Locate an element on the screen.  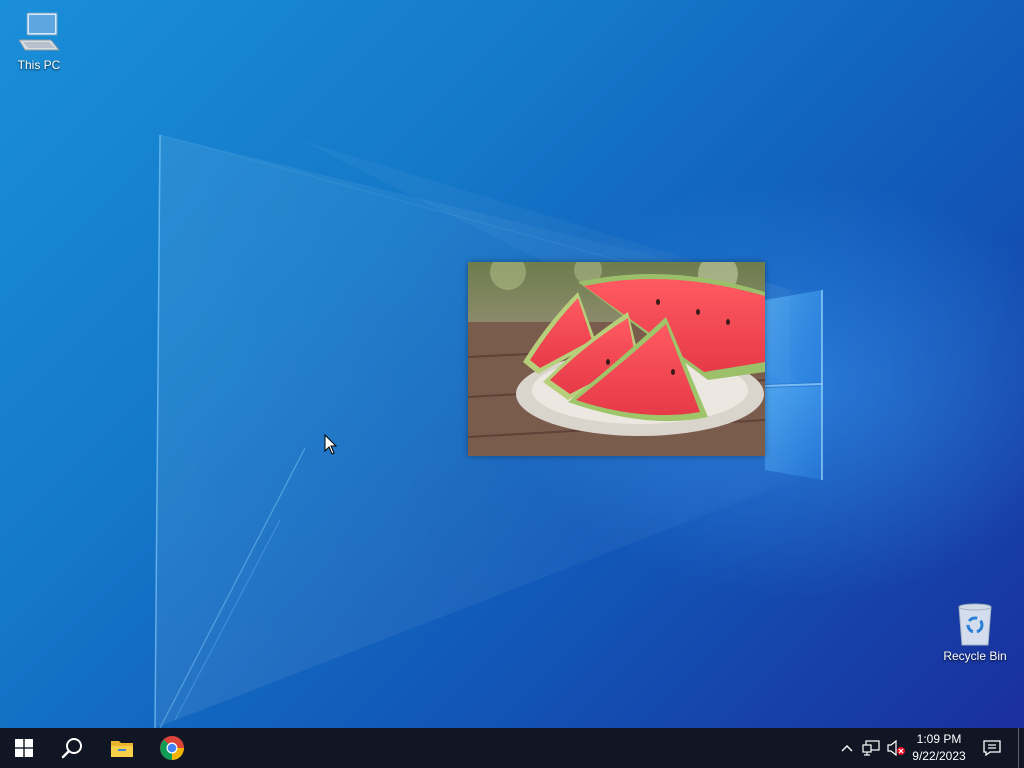
search-icon is located at coordinates (71, 748).